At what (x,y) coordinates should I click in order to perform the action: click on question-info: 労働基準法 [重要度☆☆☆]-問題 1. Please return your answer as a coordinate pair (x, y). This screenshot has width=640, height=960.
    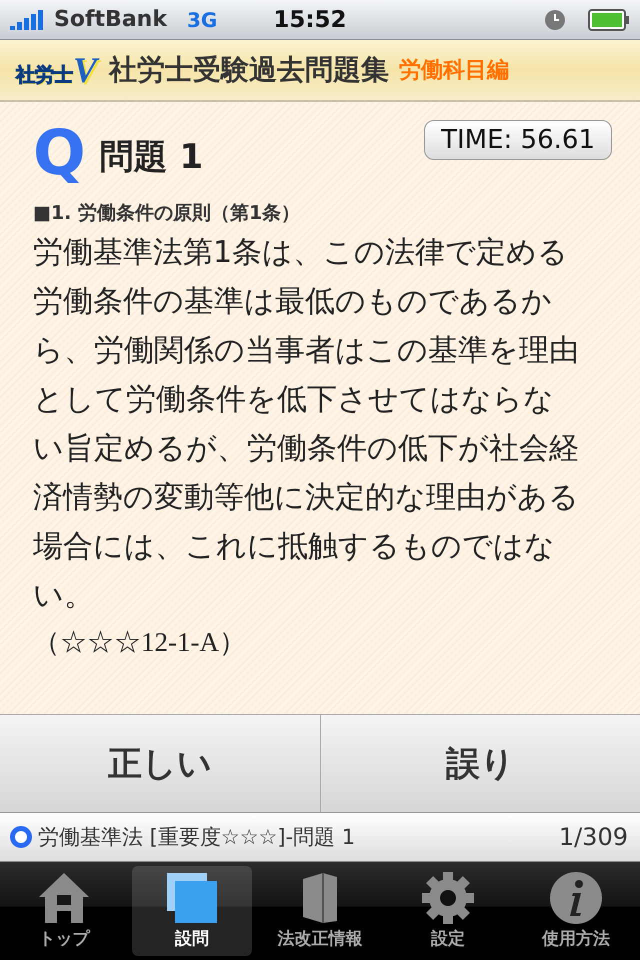
    Looking at the image, I should click on (197, 837).